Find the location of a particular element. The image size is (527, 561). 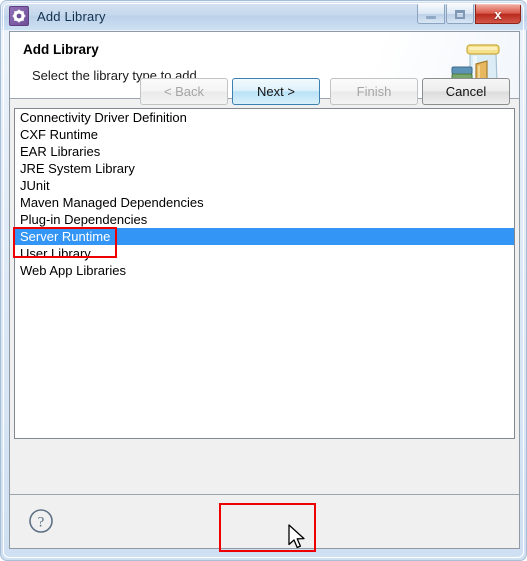

list-item: Web App Libraries is located at coordinates (264, 270).